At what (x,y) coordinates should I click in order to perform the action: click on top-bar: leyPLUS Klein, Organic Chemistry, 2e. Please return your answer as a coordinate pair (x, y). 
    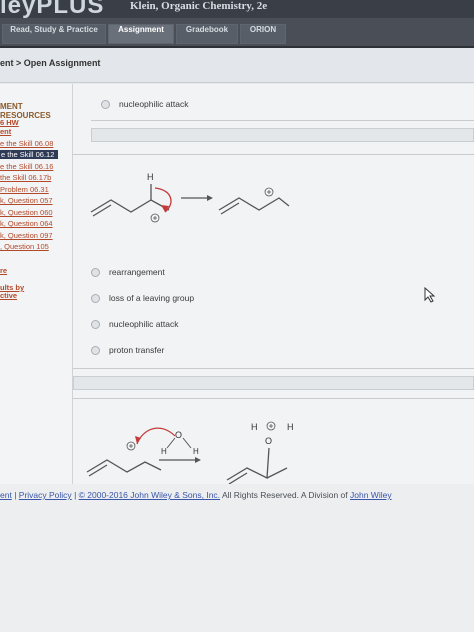
    Looking at the image, I should click on (237, 10).